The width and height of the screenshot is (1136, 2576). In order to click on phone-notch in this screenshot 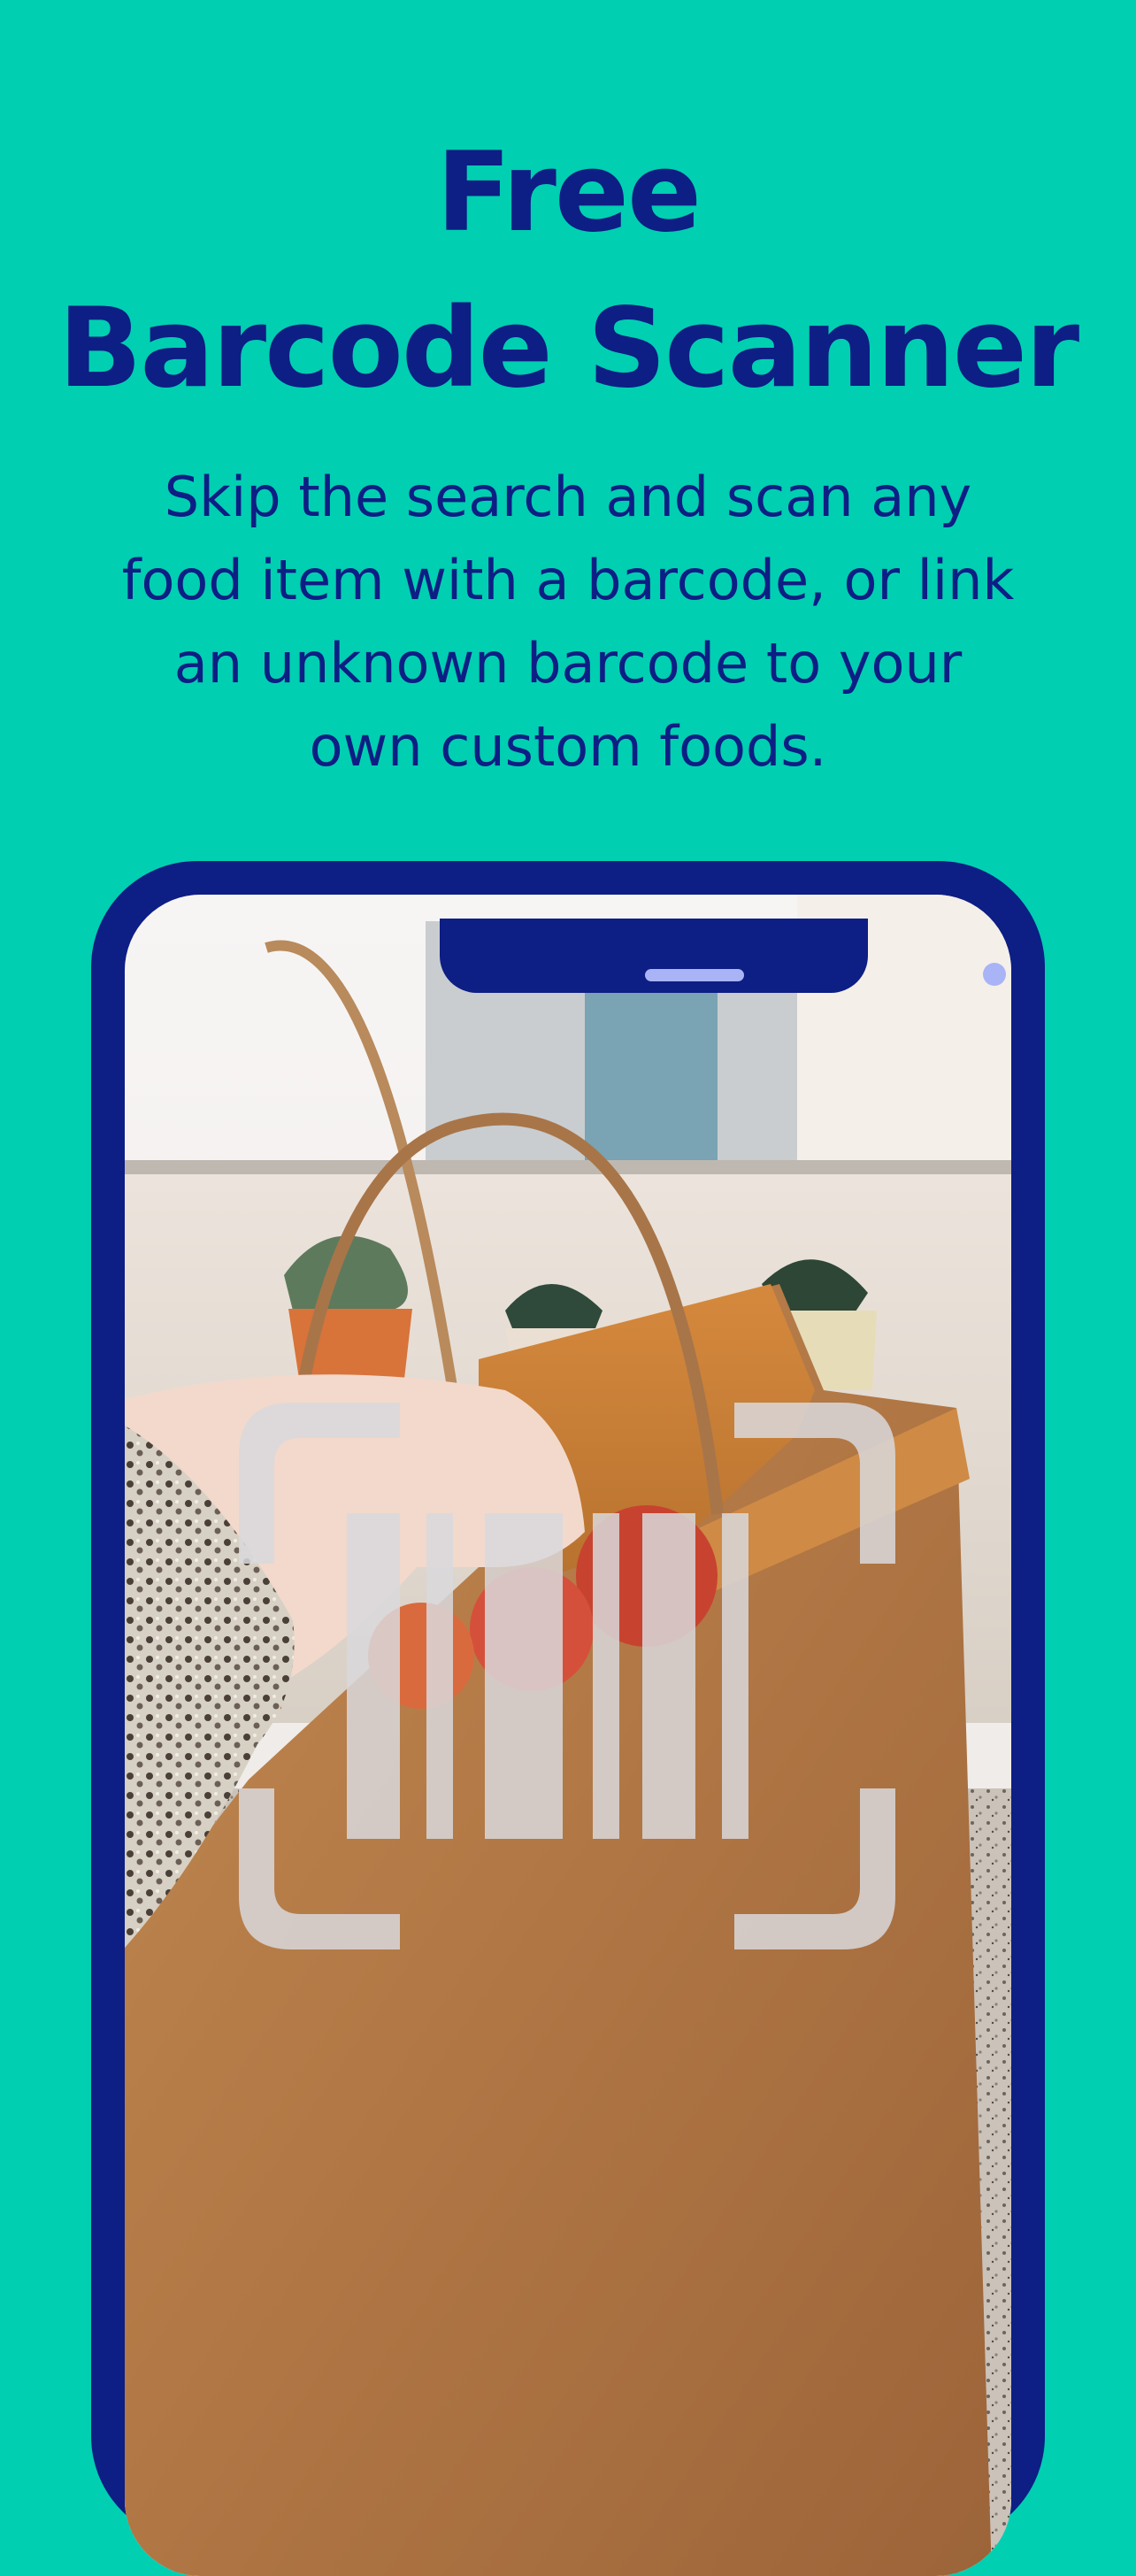, I will do `click(723, 956)`.